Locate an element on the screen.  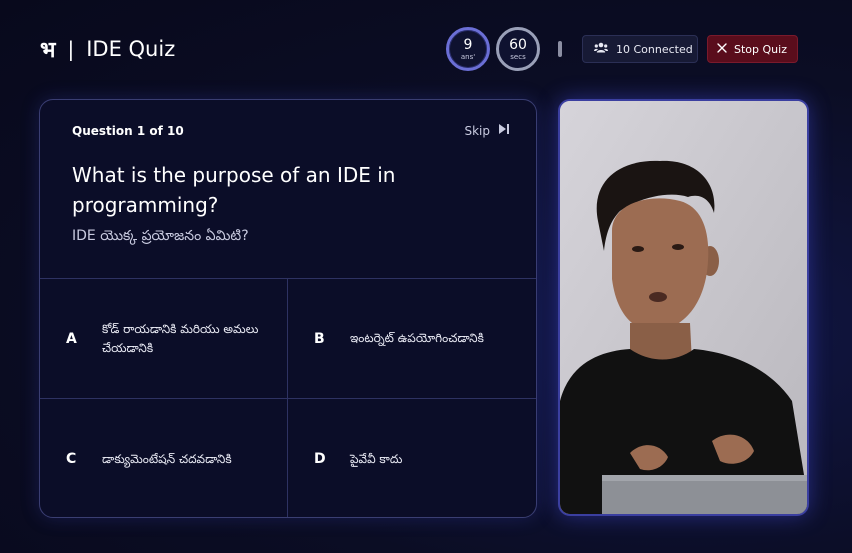
stop-quiz-label: Stop Quiz is located at coordinates (760, 49).